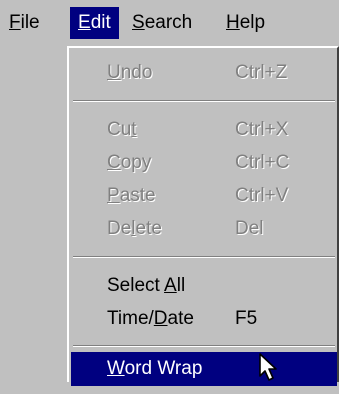 The width and height of the screenshot is (339, 394). Describe the element at coordinates (122, 129) in the screenshot. I see `menu-item-label: Cut` at that location.